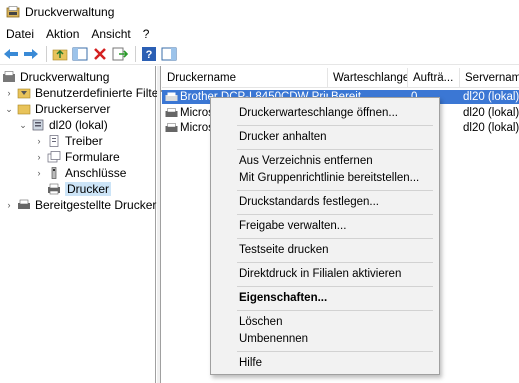 This screenshot has height=383, width=519. Describe the element at coordinates (54, 157) in the screenshot. I see `forms-icon` at that location.